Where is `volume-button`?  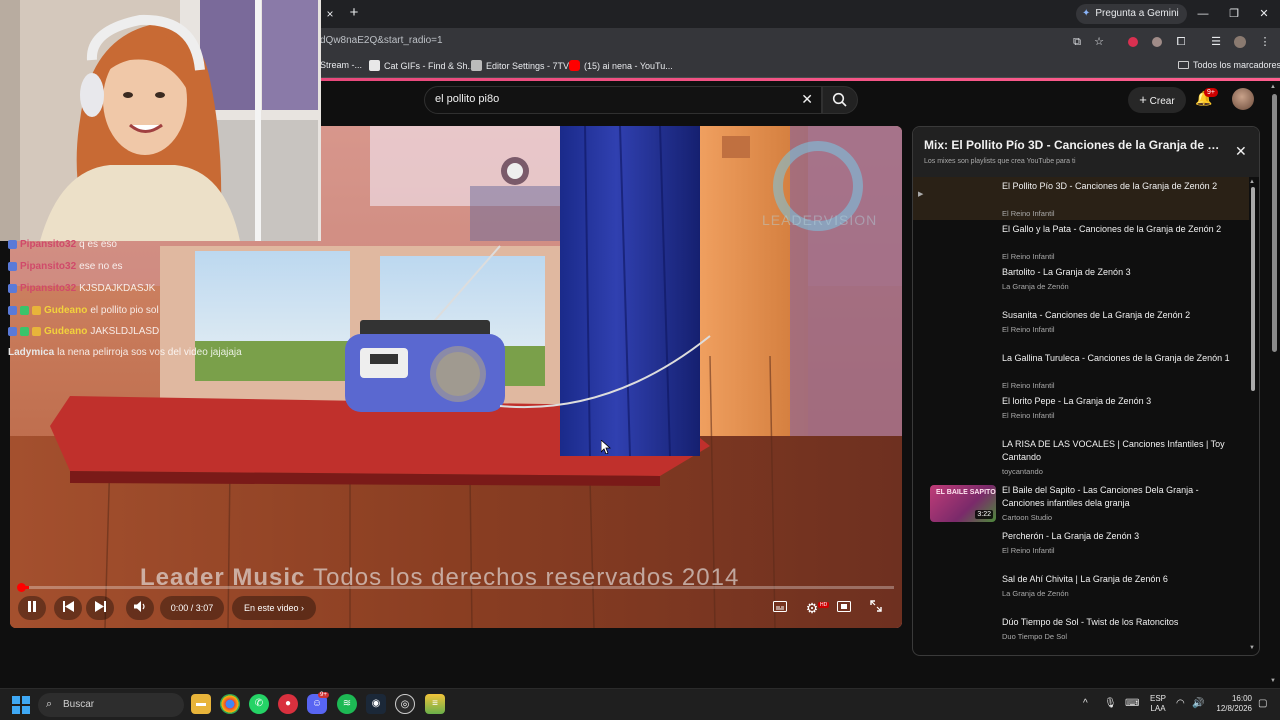 volume-button is located at coordinates (140, 608).